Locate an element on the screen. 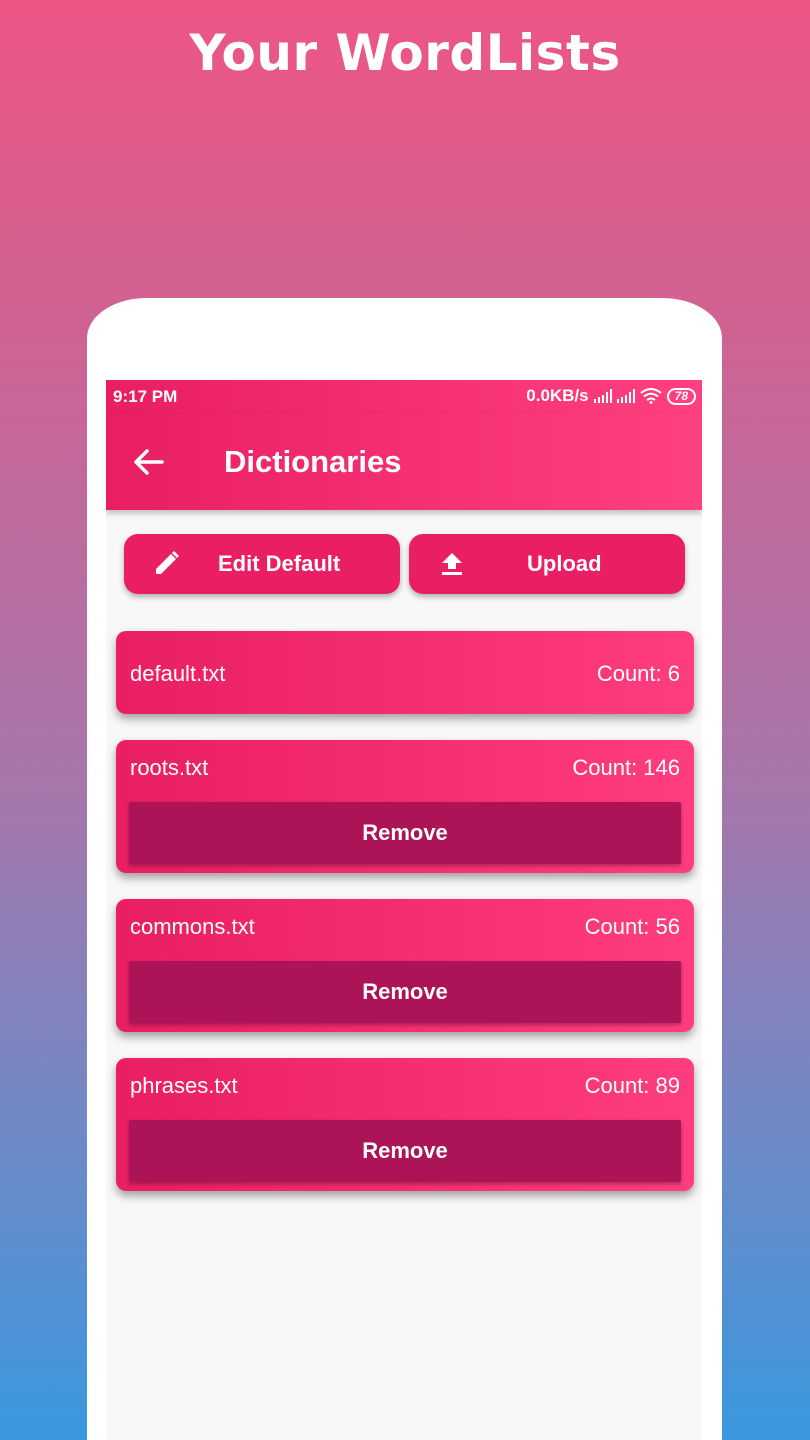 The width and height of the screenshot is (810, 1440). dictionary-card: default.txt Count: 6 is located at coordinates (405, 672).